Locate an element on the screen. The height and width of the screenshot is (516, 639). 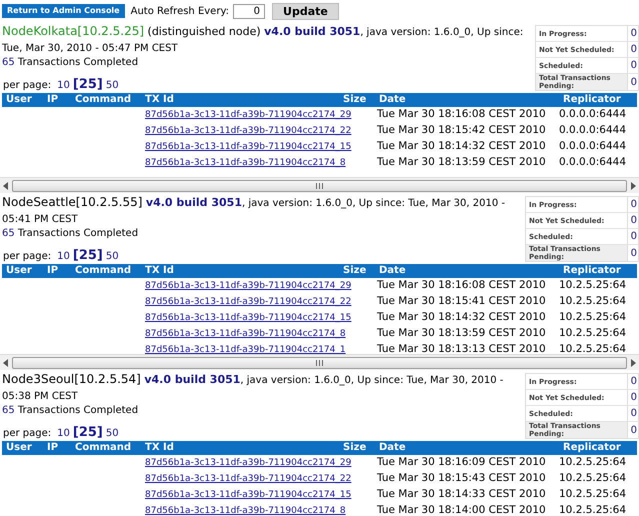
node-info: Node3Seoul[10.2.5.54] v4.0 build 3051, java version: 1.6.0_0, Up since: Tue, Mar 30, 2010 - 05:38 PM CEST is located at coordinates (253, 388).